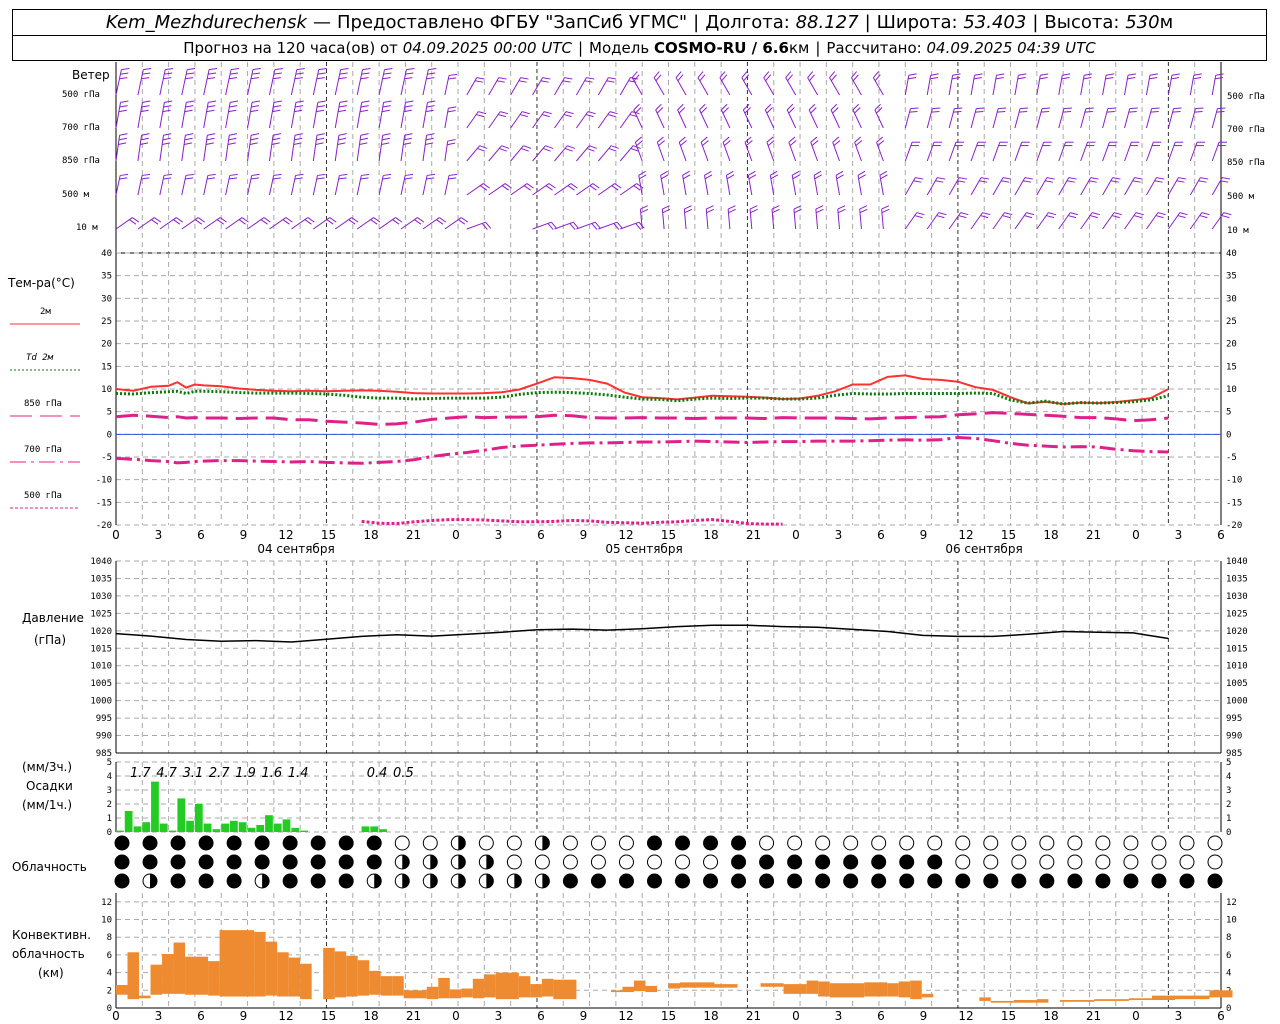 Image resolution: width=1280 pixels, height=1024 pixels. Describe the element at coordinates (244, 1016) in the screenshot. I see `hour-tick-label-bottom: 9` at that location.